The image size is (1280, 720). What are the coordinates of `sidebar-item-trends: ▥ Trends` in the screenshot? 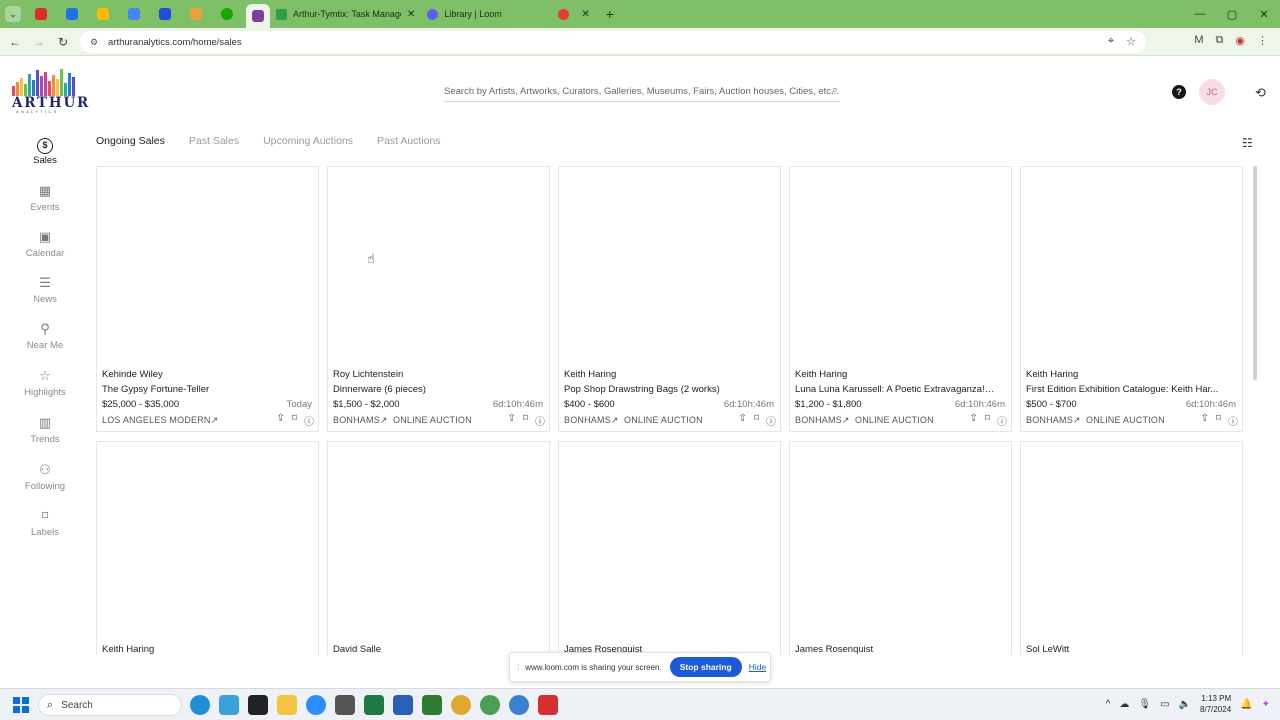 It's located at (45, 430).